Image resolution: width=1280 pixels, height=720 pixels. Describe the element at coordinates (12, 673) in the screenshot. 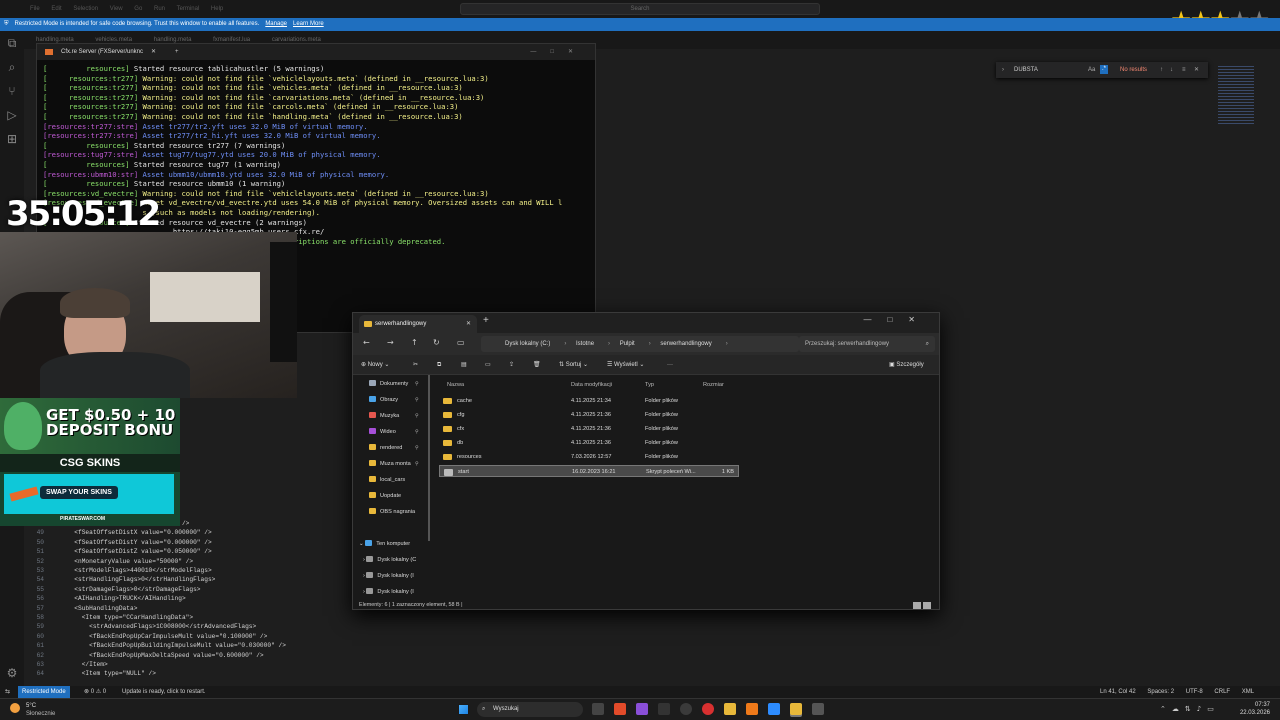

I see `gear-icon: ⚙` at that location.